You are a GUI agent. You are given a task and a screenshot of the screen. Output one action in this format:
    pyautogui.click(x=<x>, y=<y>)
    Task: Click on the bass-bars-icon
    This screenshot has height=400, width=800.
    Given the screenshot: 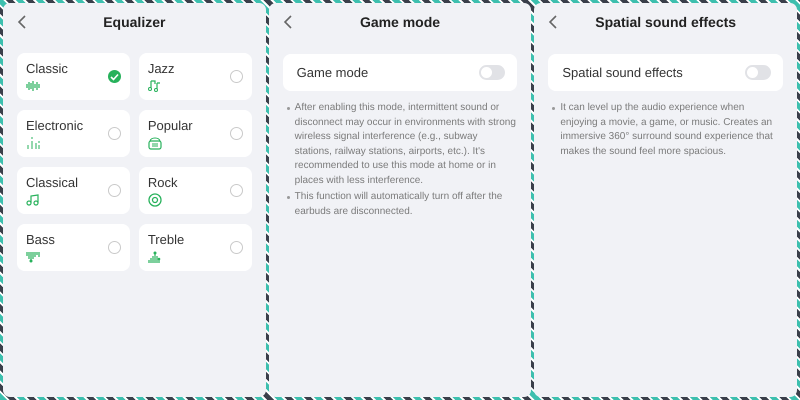 What is the action you would take?
    pyautogui.click(x=33, y=257)
    